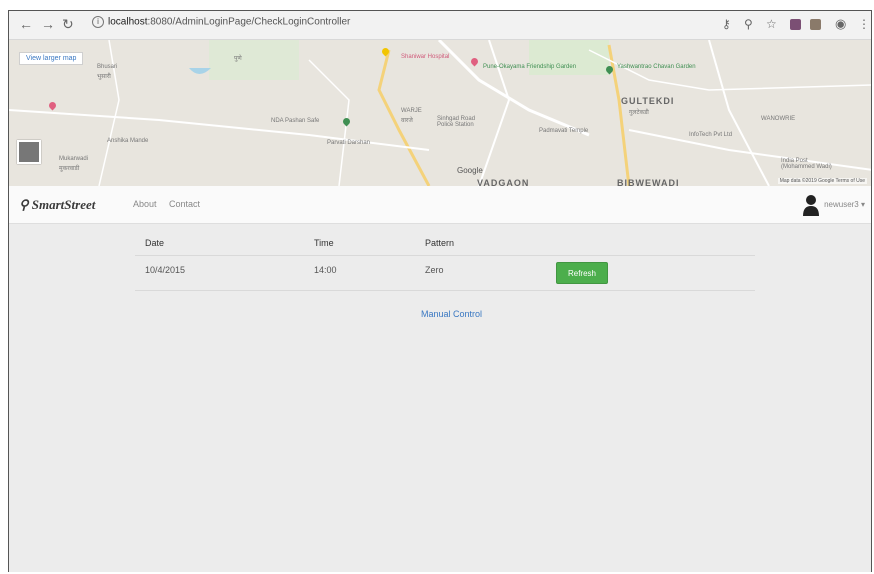 The width and height of the screenshot is (874, 574). What do you see at coordinates (564, 131) in the screenshot?
I see `map-label: Padmavati Temple` at bounding box center [564, 131].